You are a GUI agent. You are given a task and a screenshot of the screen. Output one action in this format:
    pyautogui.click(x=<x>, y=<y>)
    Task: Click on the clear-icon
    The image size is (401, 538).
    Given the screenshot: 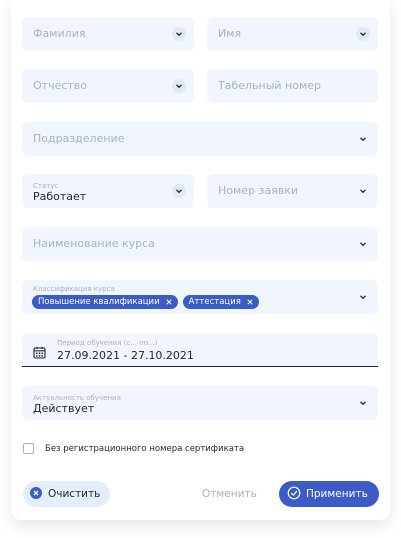 What is the action you would take?
    pyautogui.click(x=36, y=494)
    